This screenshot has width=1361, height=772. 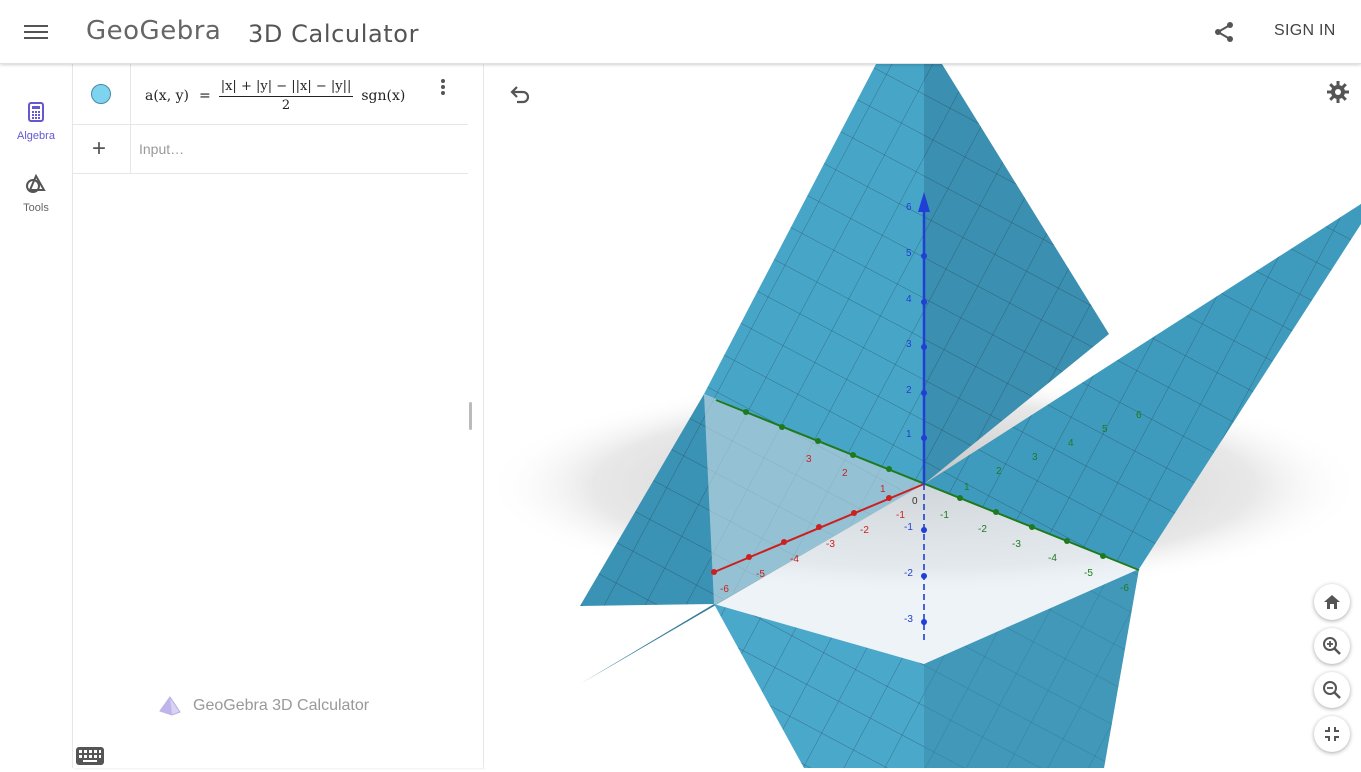 I want to click on rail-label-tools: Tools, so click(x=36, y=208).